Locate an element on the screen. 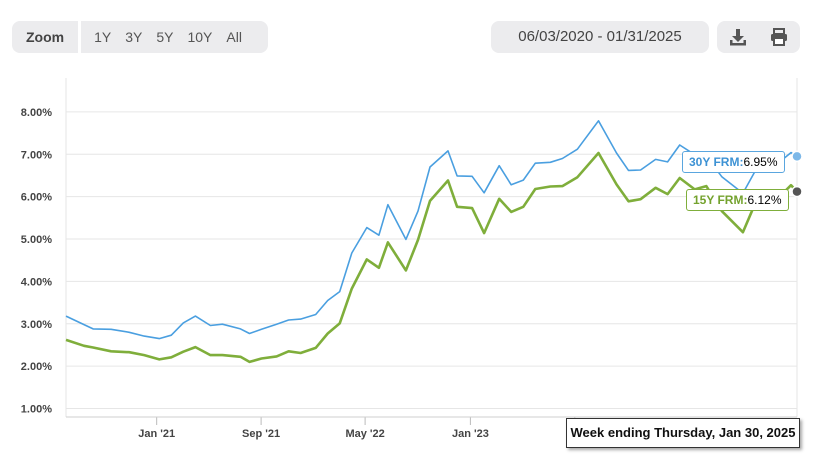 The width and height of the screenshot is (818, 456). y-axis-ticks: 1.00% 2.00% 3.00% 4.00% 5.00% 6.00% 7.00% 8.00% is located at coordinates (36, 261).